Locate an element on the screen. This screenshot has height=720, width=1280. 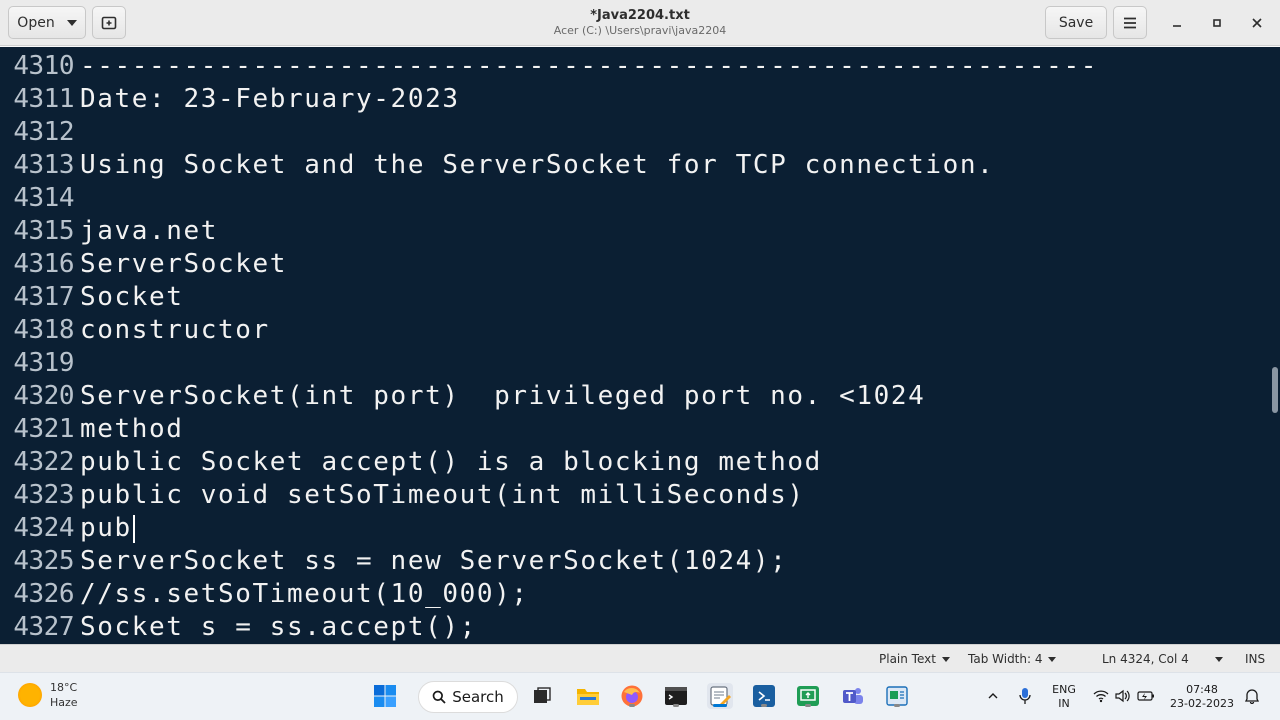
editor-line: 4321 method is located at coordinates (635, 429).